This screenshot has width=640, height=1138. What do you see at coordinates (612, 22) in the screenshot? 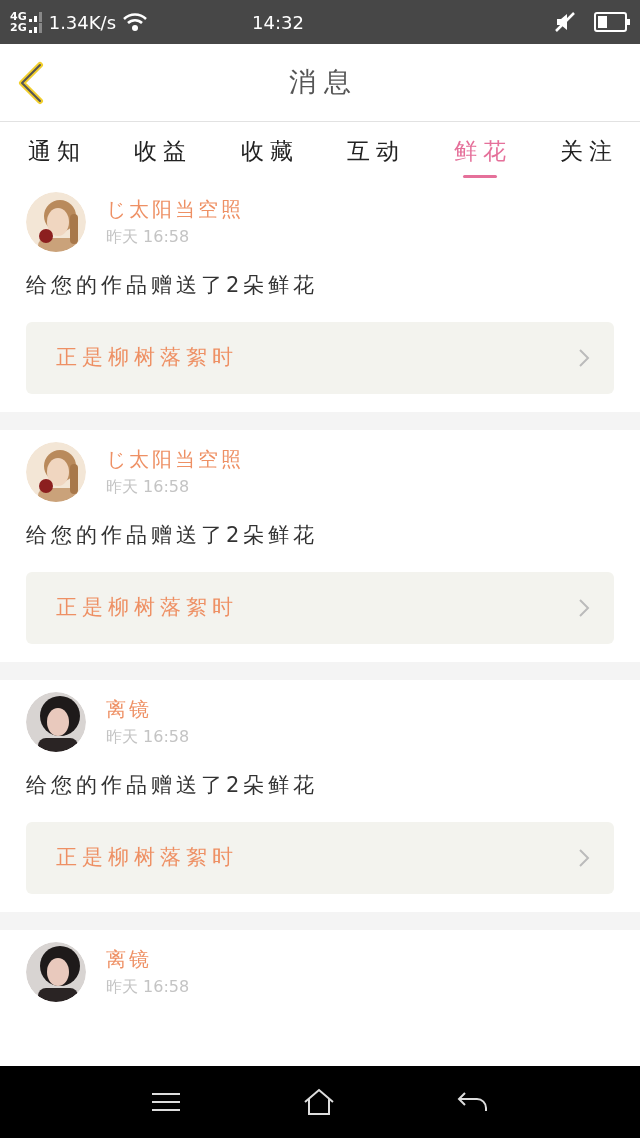
I see `battery-icon` at bounding box center [612, 22].